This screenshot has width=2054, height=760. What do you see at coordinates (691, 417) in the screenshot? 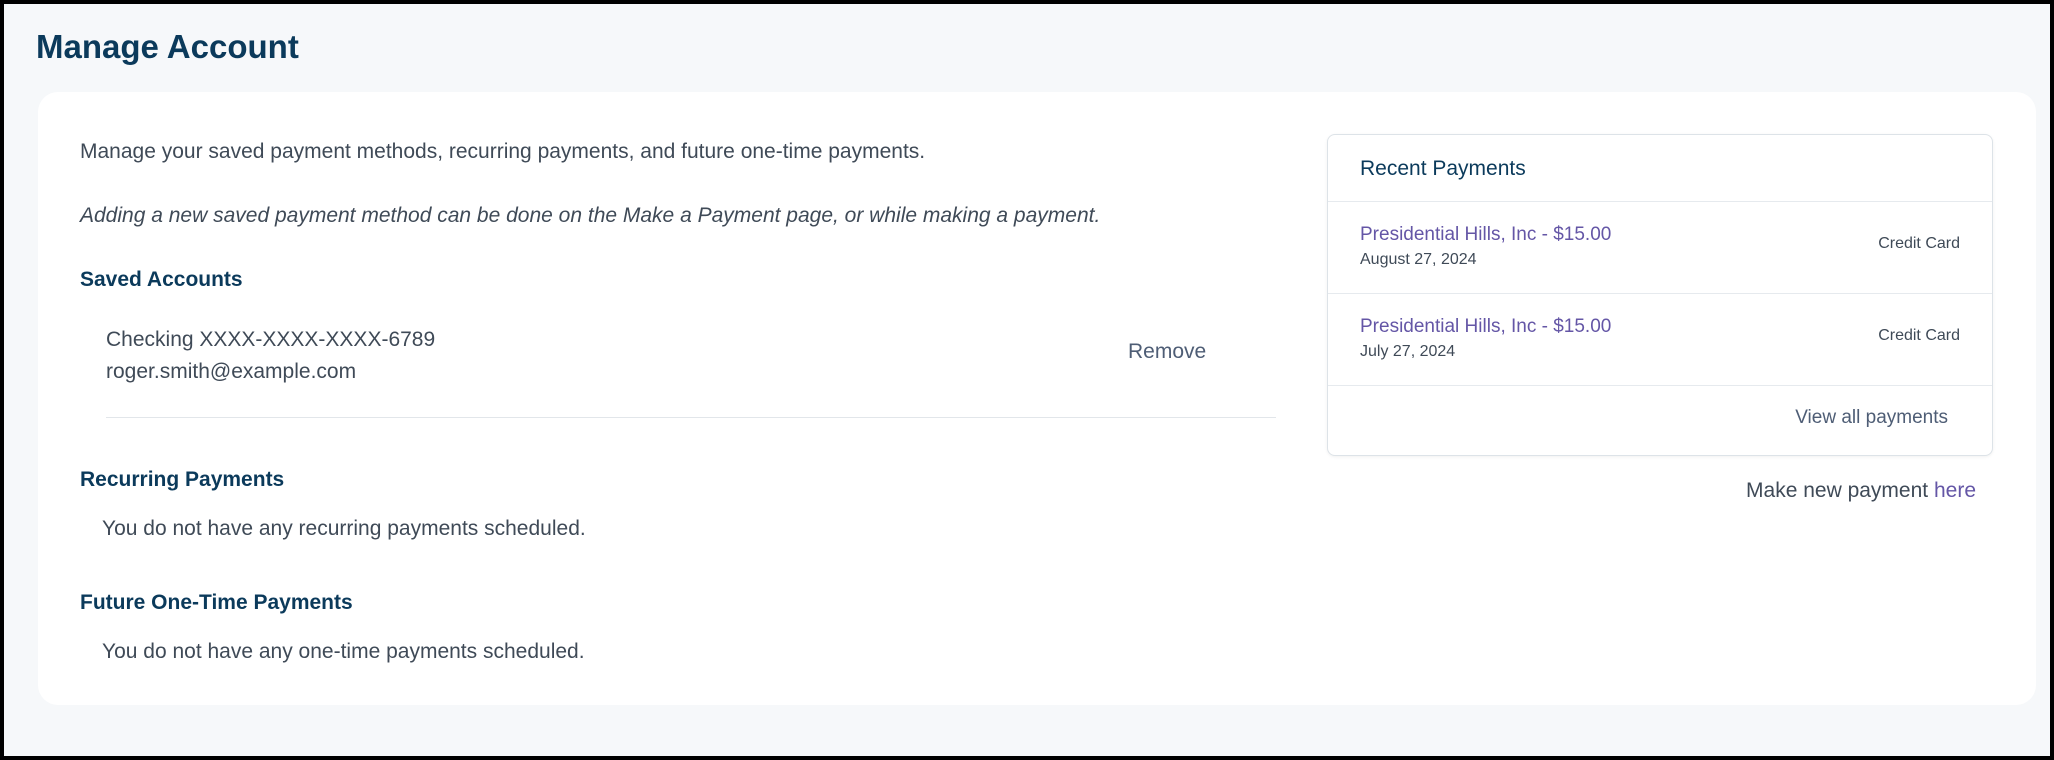
I see `divider` at bounding box center [691, 417].